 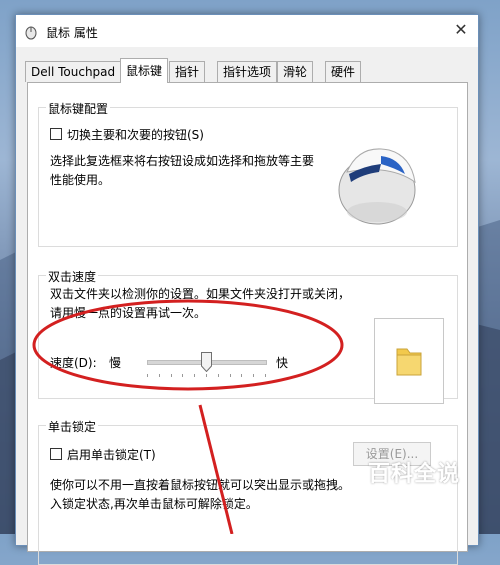 What do you see at coordinates (182, 170) in the screenshot?
I see `button-config-description: 选择此复选框来将右按钮设成如选择和拖放等主要性能使用。` at bounding box center [182, 170].